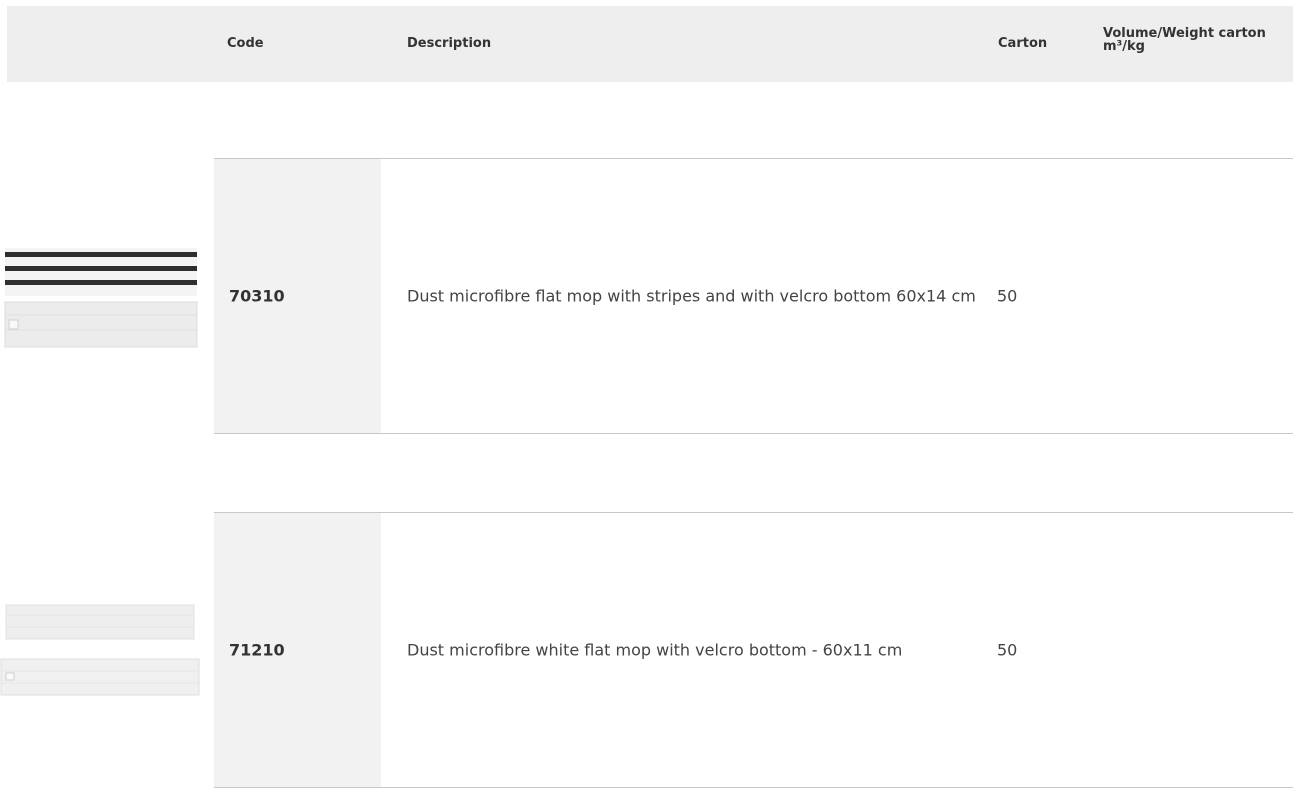  Describe the element at coordinates (257, 296) in the screenshot. I see `product-code: 70310` at that location.